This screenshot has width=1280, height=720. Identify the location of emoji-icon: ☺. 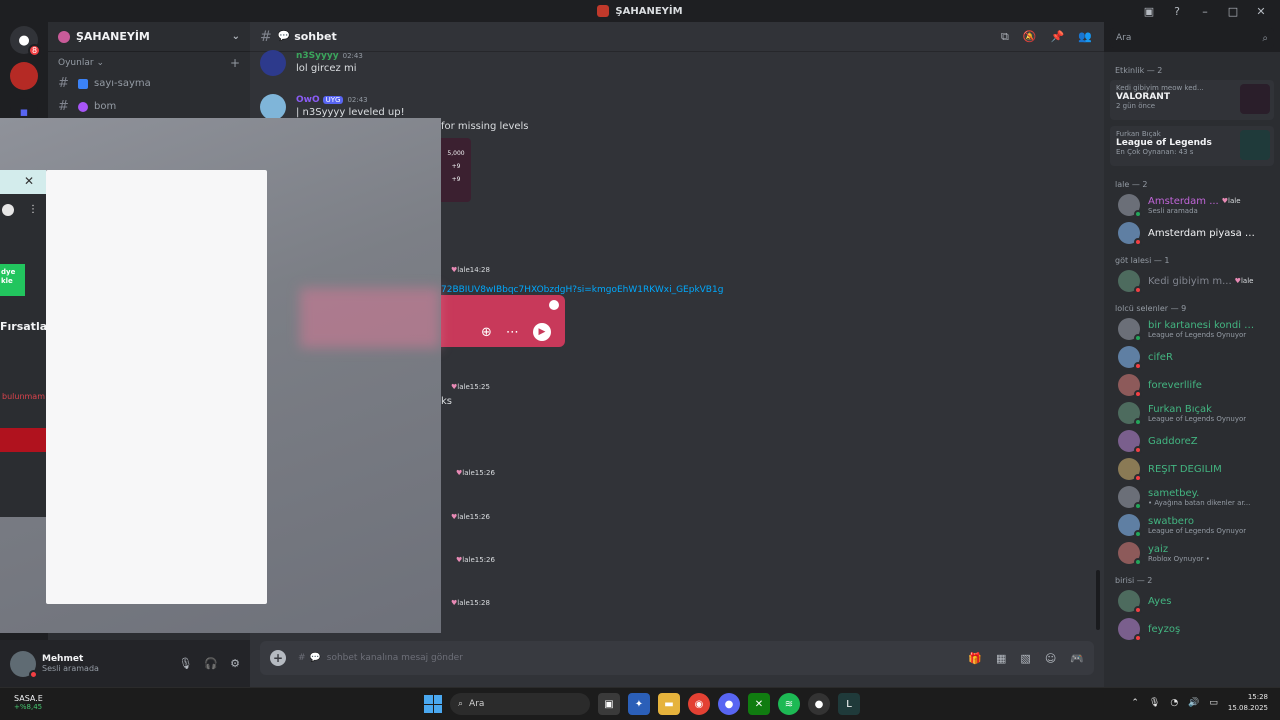
(1050, 658).